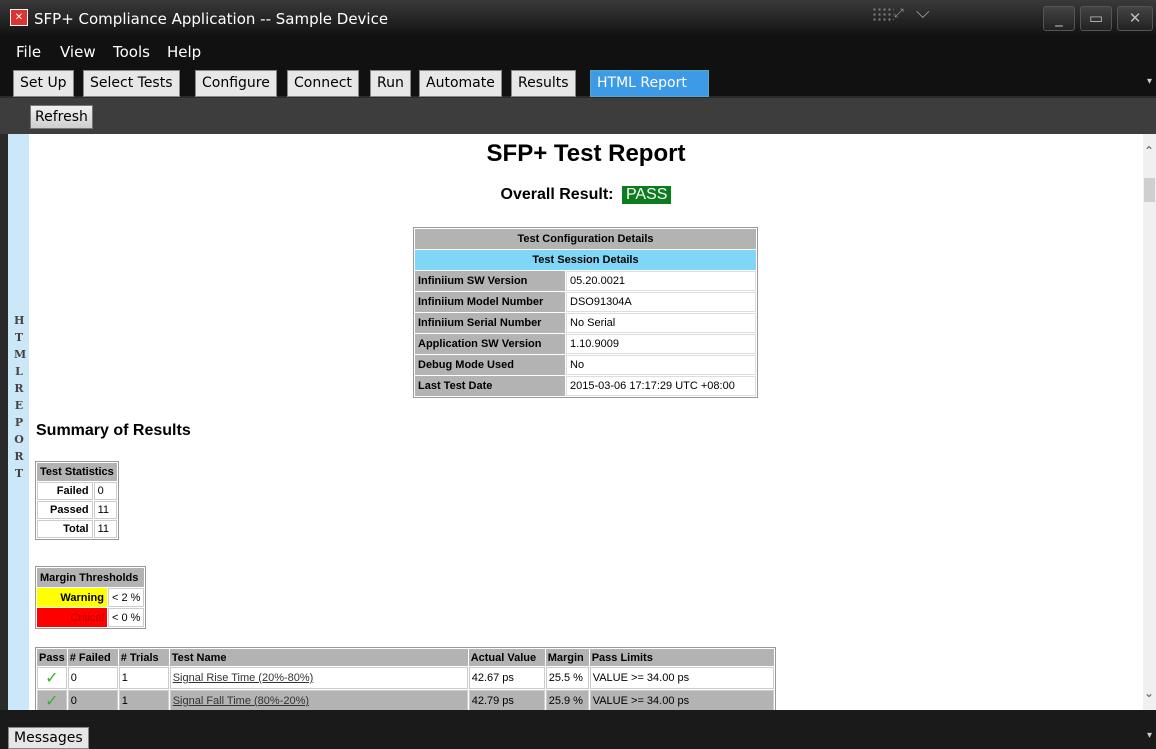  Describe the element at coordinates (4, 422) in the screenshot. I see `left-edge` at that location.